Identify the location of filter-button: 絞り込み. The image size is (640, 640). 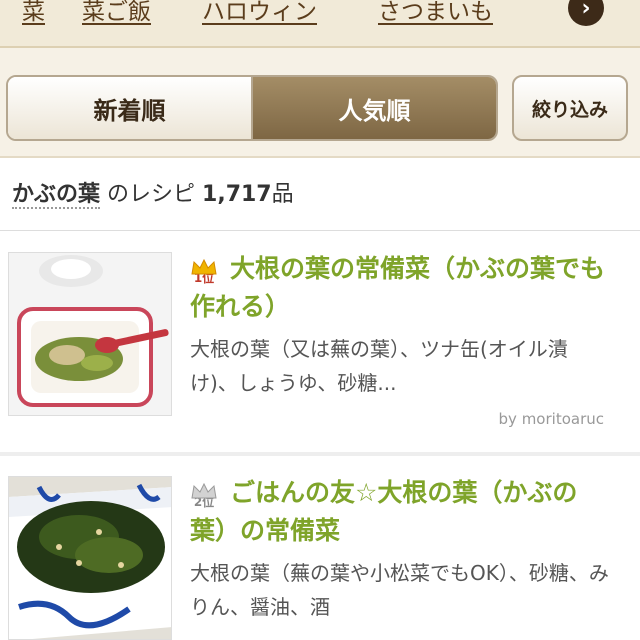
(570, 108).